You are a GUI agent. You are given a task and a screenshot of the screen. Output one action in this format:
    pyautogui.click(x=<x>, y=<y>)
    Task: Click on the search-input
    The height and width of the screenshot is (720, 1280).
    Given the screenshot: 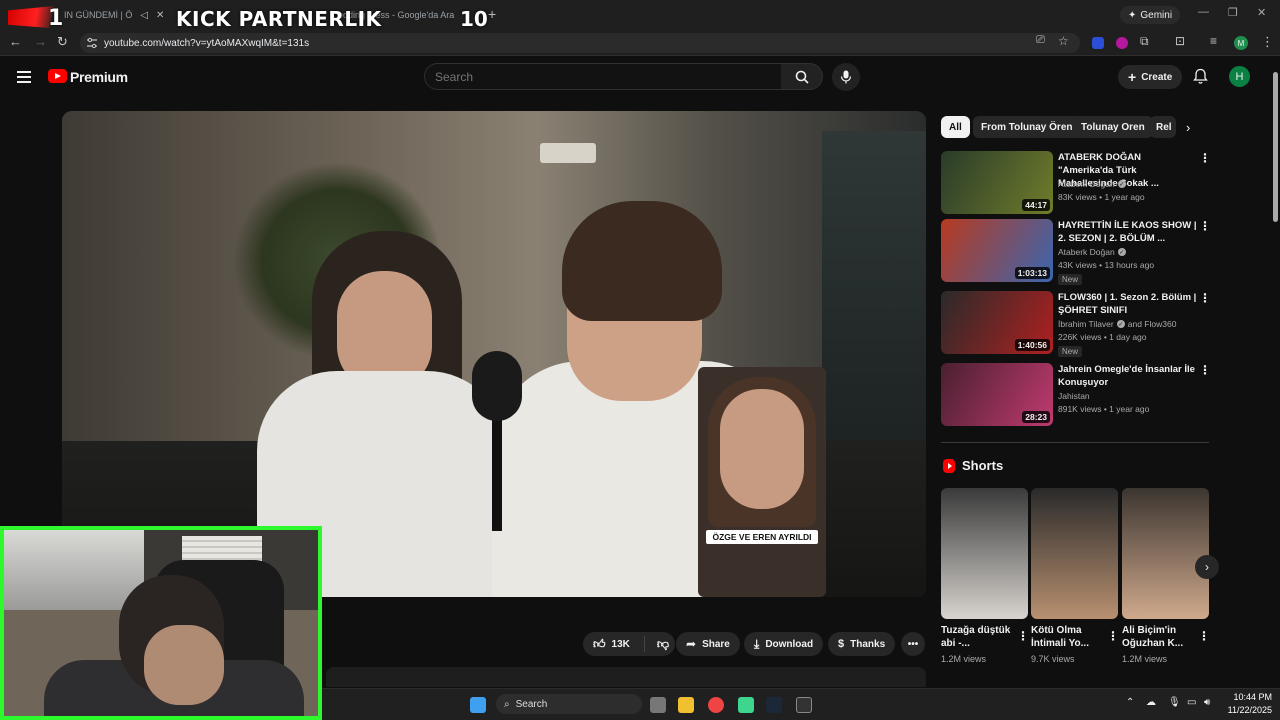 What is the action you would take?
    pyautogui.click(x=603, y=76)
    